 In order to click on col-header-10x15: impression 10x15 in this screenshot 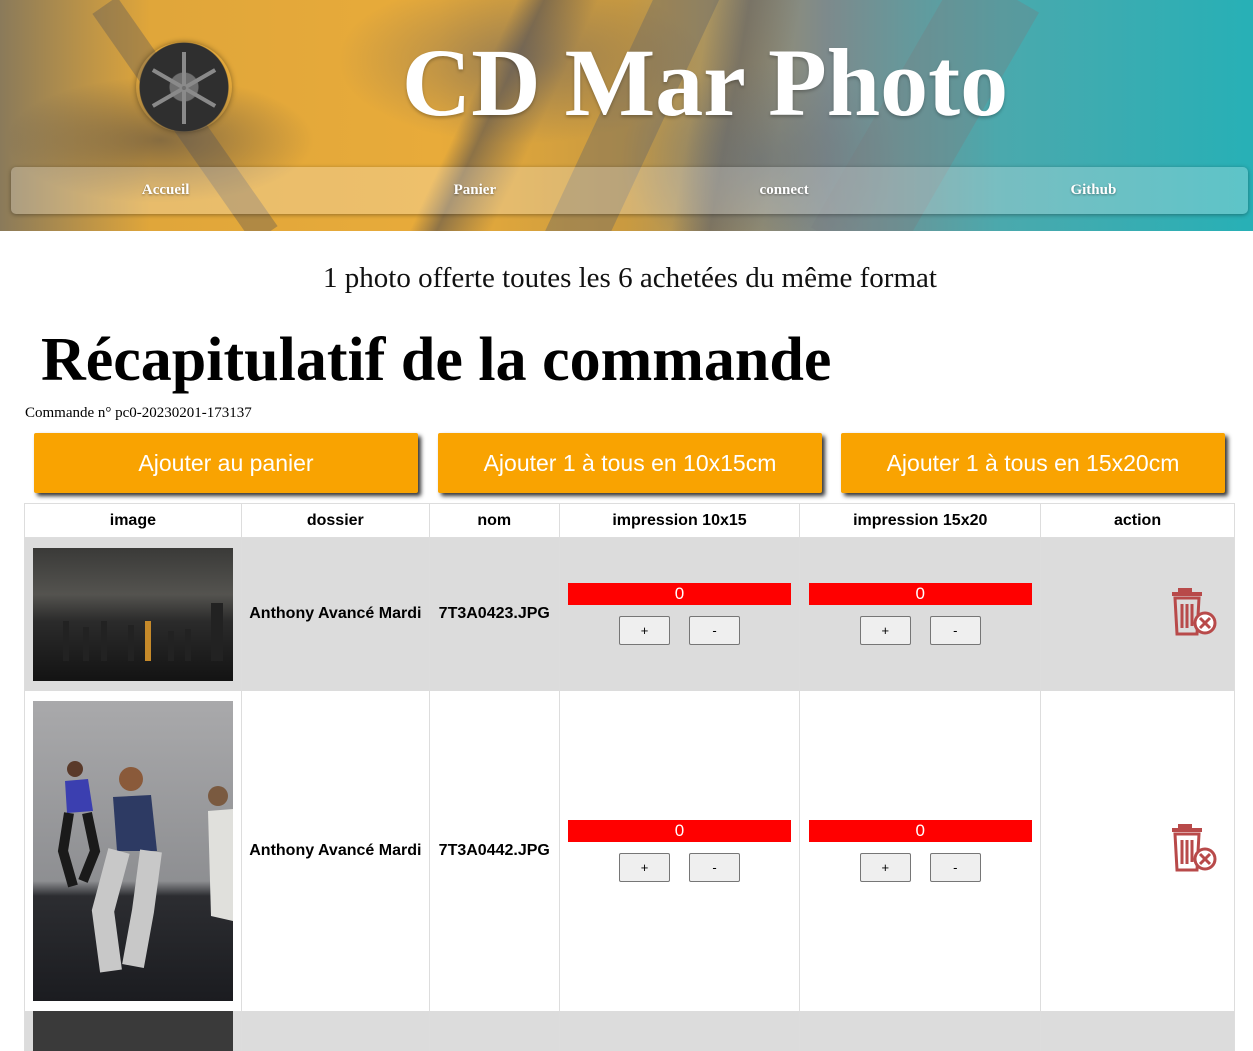, I will do `click(679, 520)`.